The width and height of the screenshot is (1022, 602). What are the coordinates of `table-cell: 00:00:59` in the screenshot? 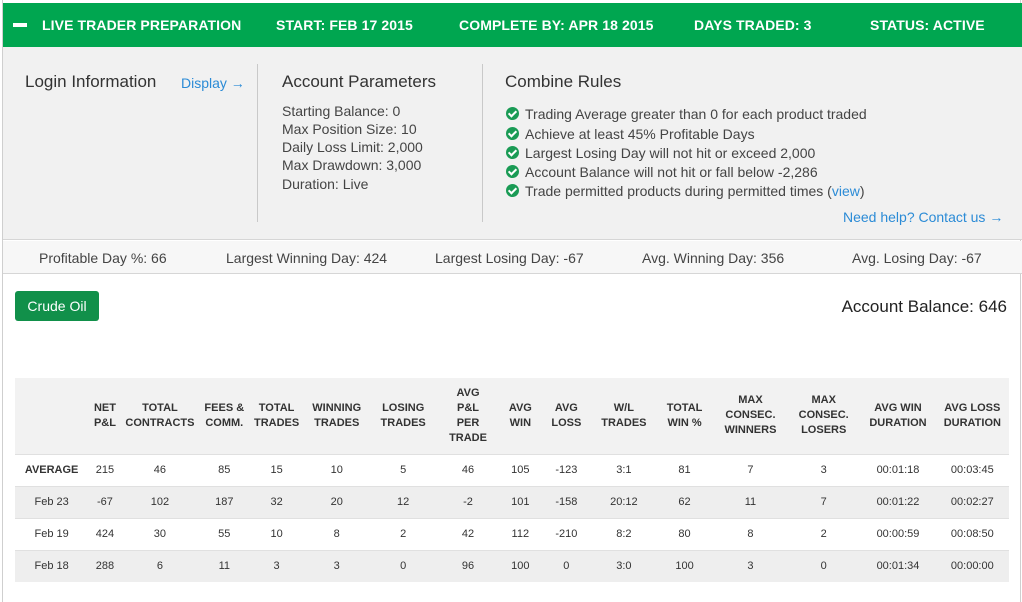 It's located at (898, 533).